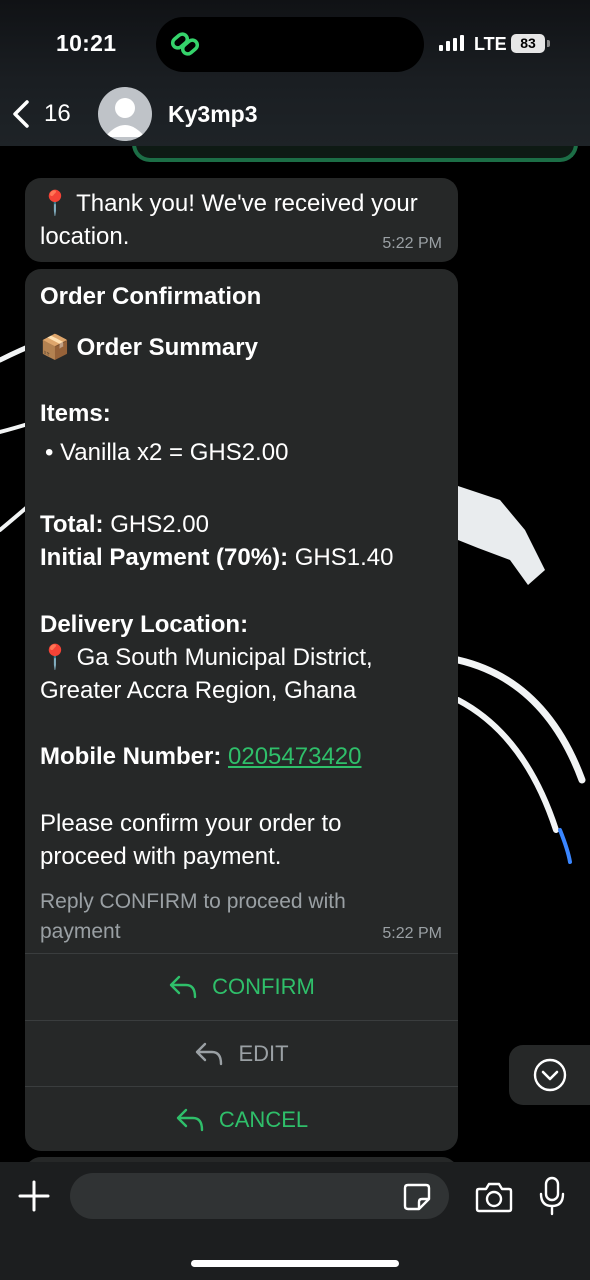 This screenshot has width=590, height=1280. What do you see at coordinates (212, 114) in the screenshot?
I see `contact-name: Ky3mp3` at bounding box center [212, 114].